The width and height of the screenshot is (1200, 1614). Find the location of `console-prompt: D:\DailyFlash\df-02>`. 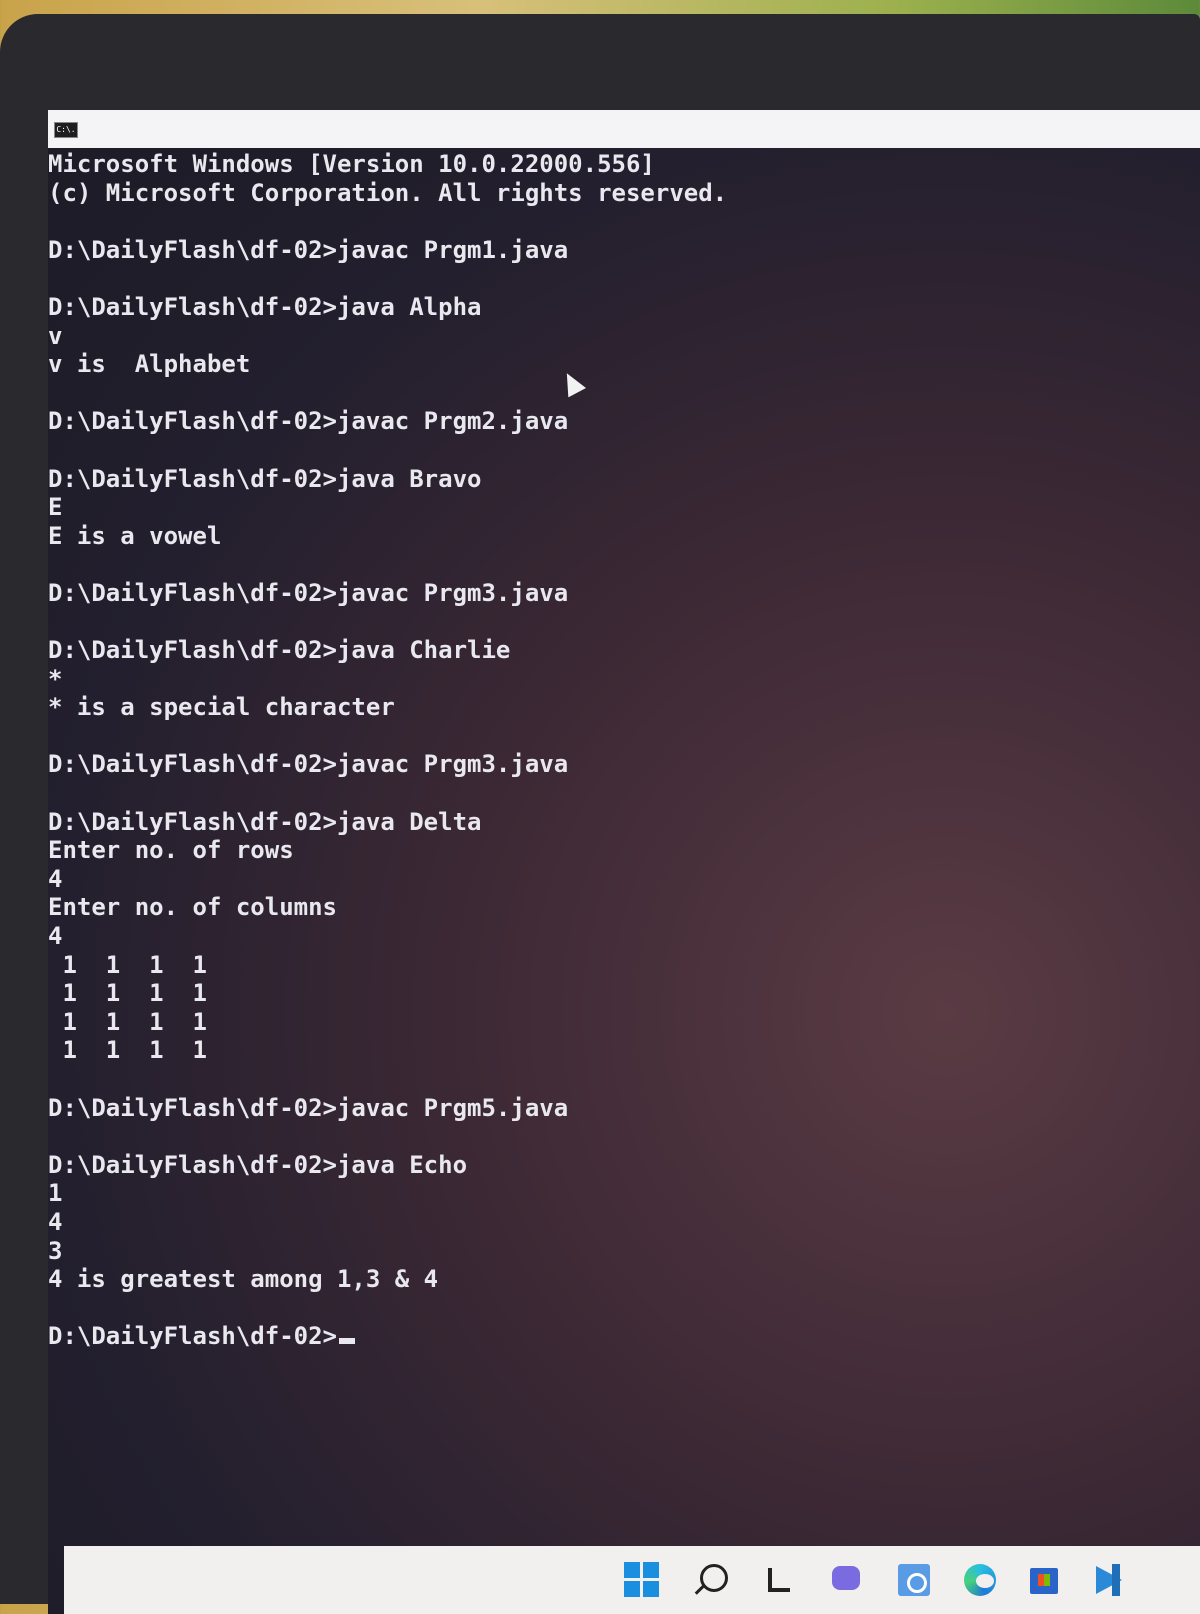

console-prompt: D:\DailyFlash\df-02> is located at coordinates (598, 1336).